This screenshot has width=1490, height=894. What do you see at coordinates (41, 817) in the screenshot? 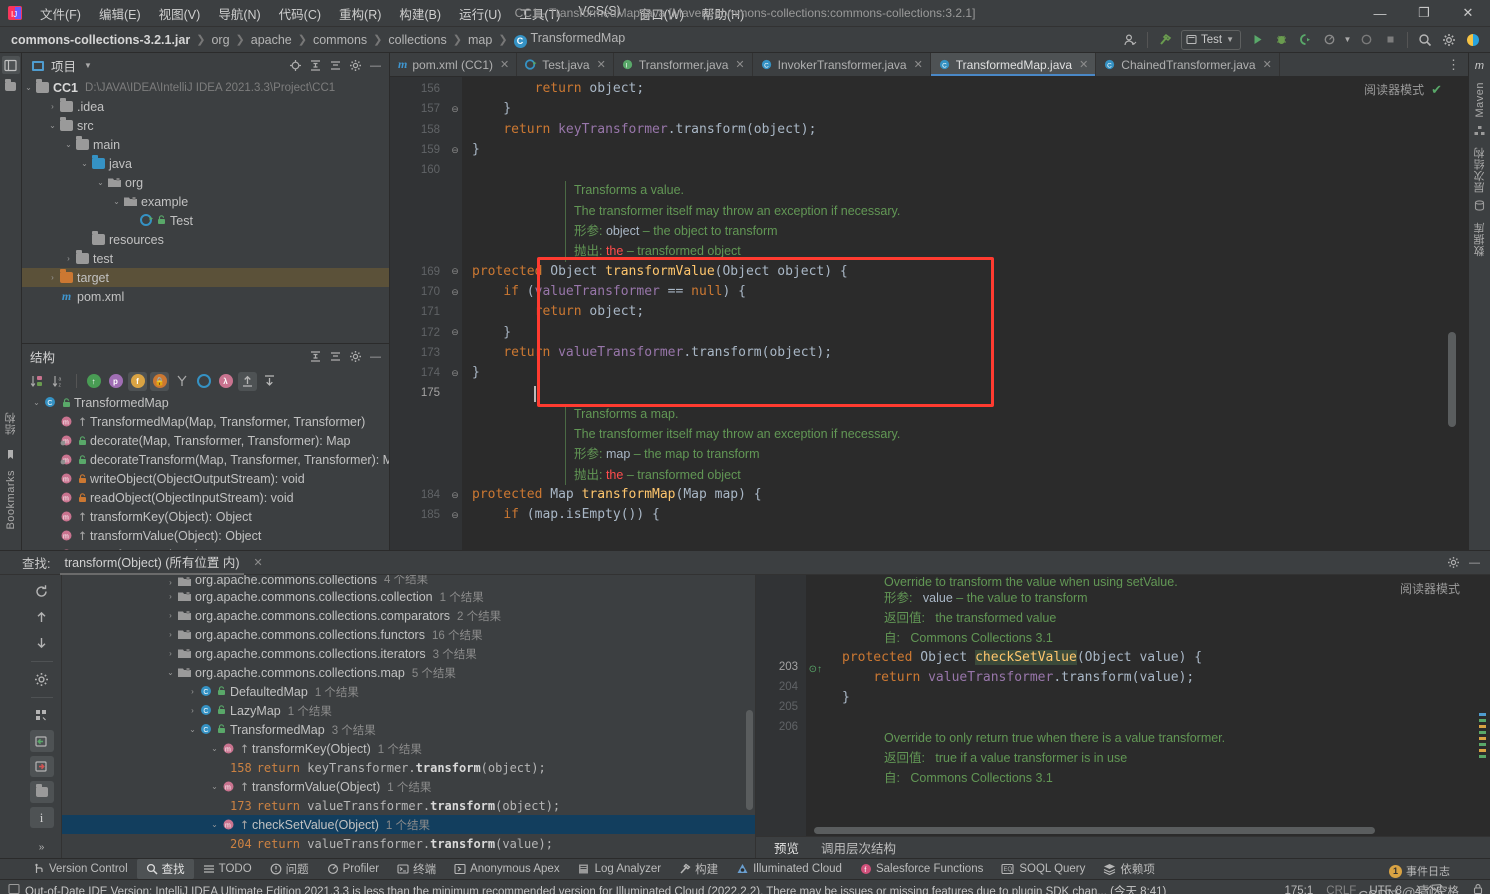
I see `info-icon: i` at bounding box center [41, 817].